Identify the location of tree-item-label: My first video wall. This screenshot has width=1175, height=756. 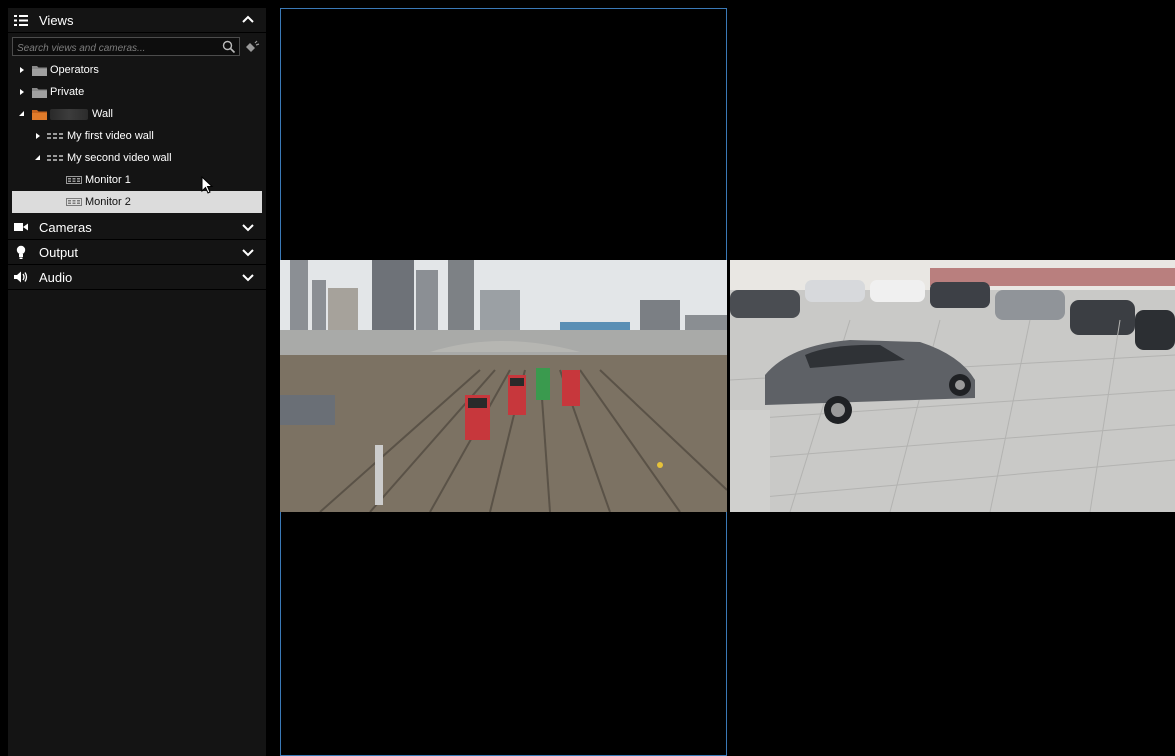
(110, 136).